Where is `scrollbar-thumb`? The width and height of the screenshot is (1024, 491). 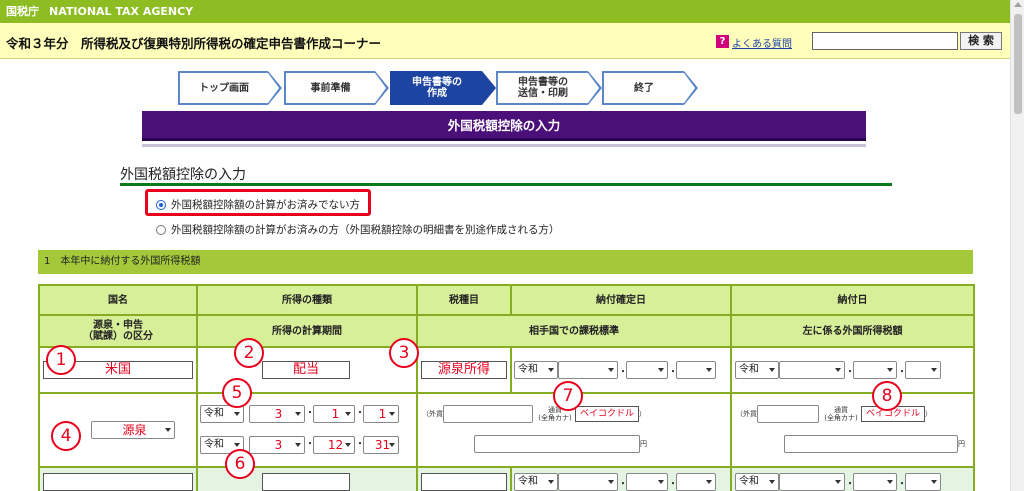
scrollbar-thumb is located at coordinates (1018, 64).